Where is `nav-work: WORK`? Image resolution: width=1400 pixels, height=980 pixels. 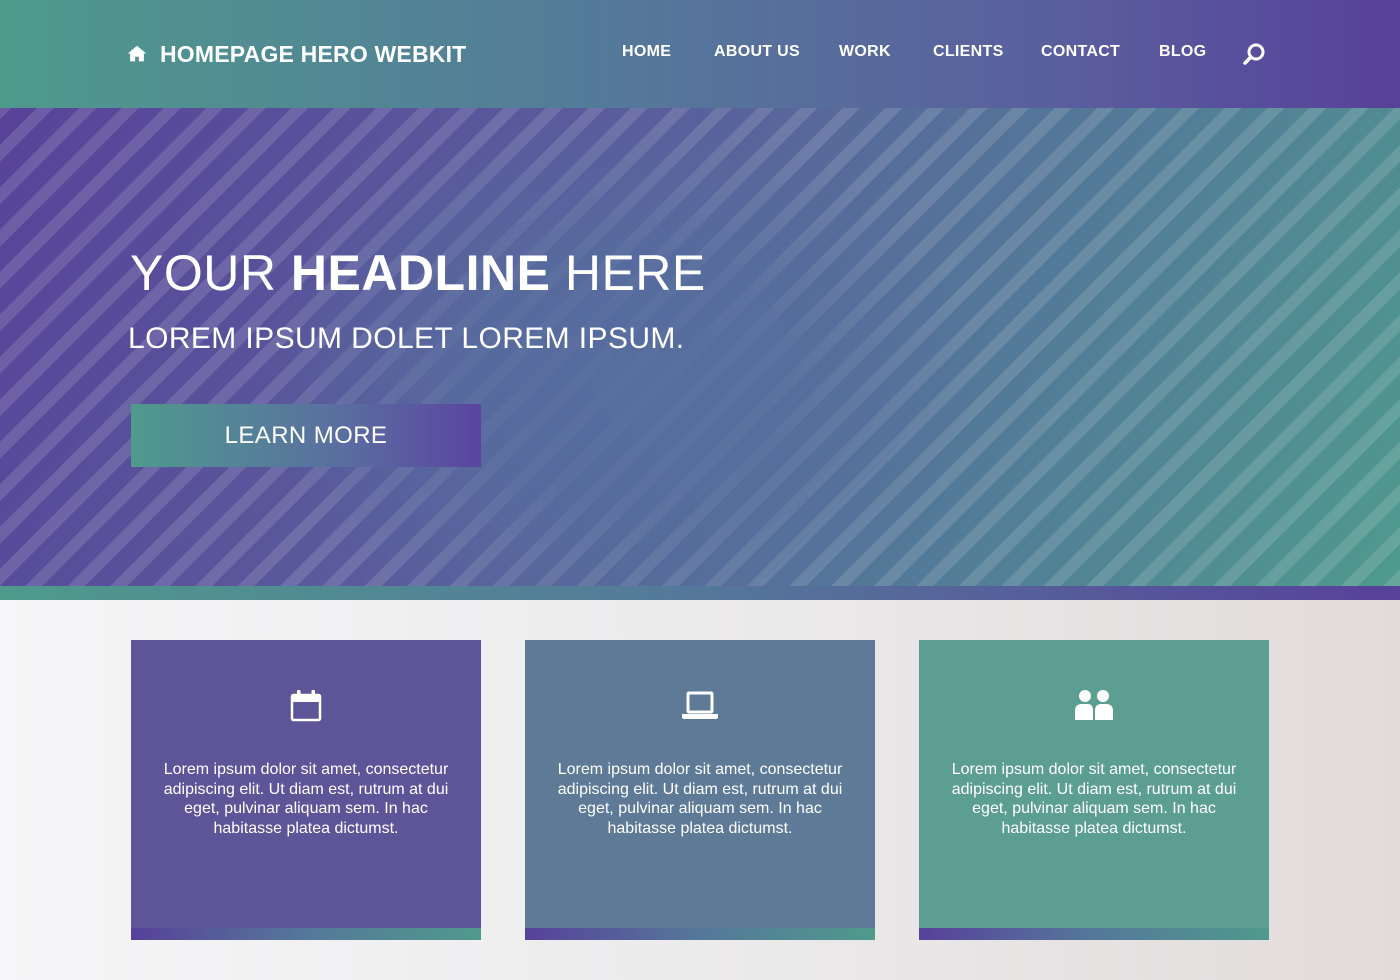
nav-work: WORK is located at coordinates (865, 52).